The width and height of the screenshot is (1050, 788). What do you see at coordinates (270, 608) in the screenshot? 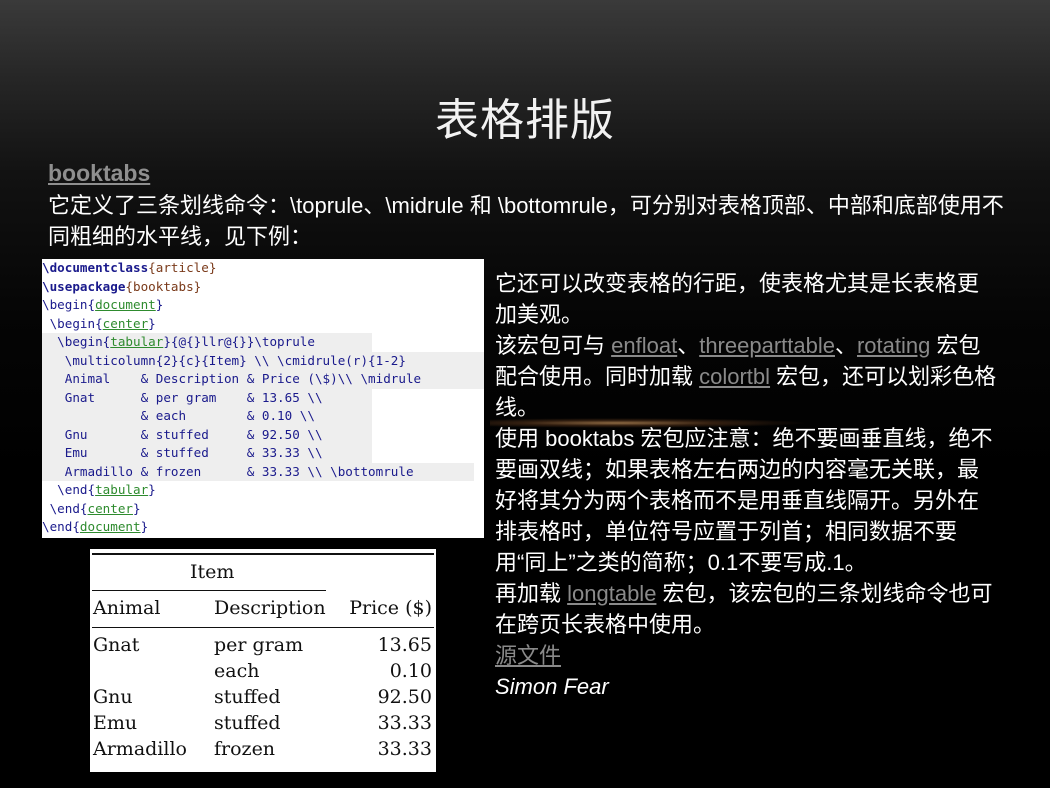
I see `table-header: Description` at bounding box center [270, 608].